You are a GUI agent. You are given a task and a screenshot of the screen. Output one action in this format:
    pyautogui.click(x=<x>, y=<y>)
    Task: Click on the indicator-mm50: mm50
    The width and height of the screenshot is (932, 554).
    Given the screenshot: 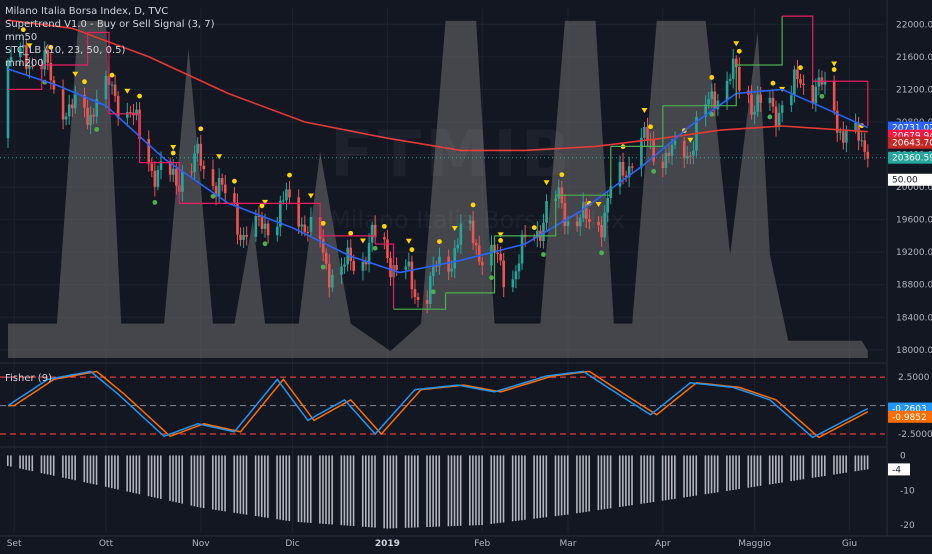 What is the action you would take?
    pyautogui.click(x=110, y=37)
    